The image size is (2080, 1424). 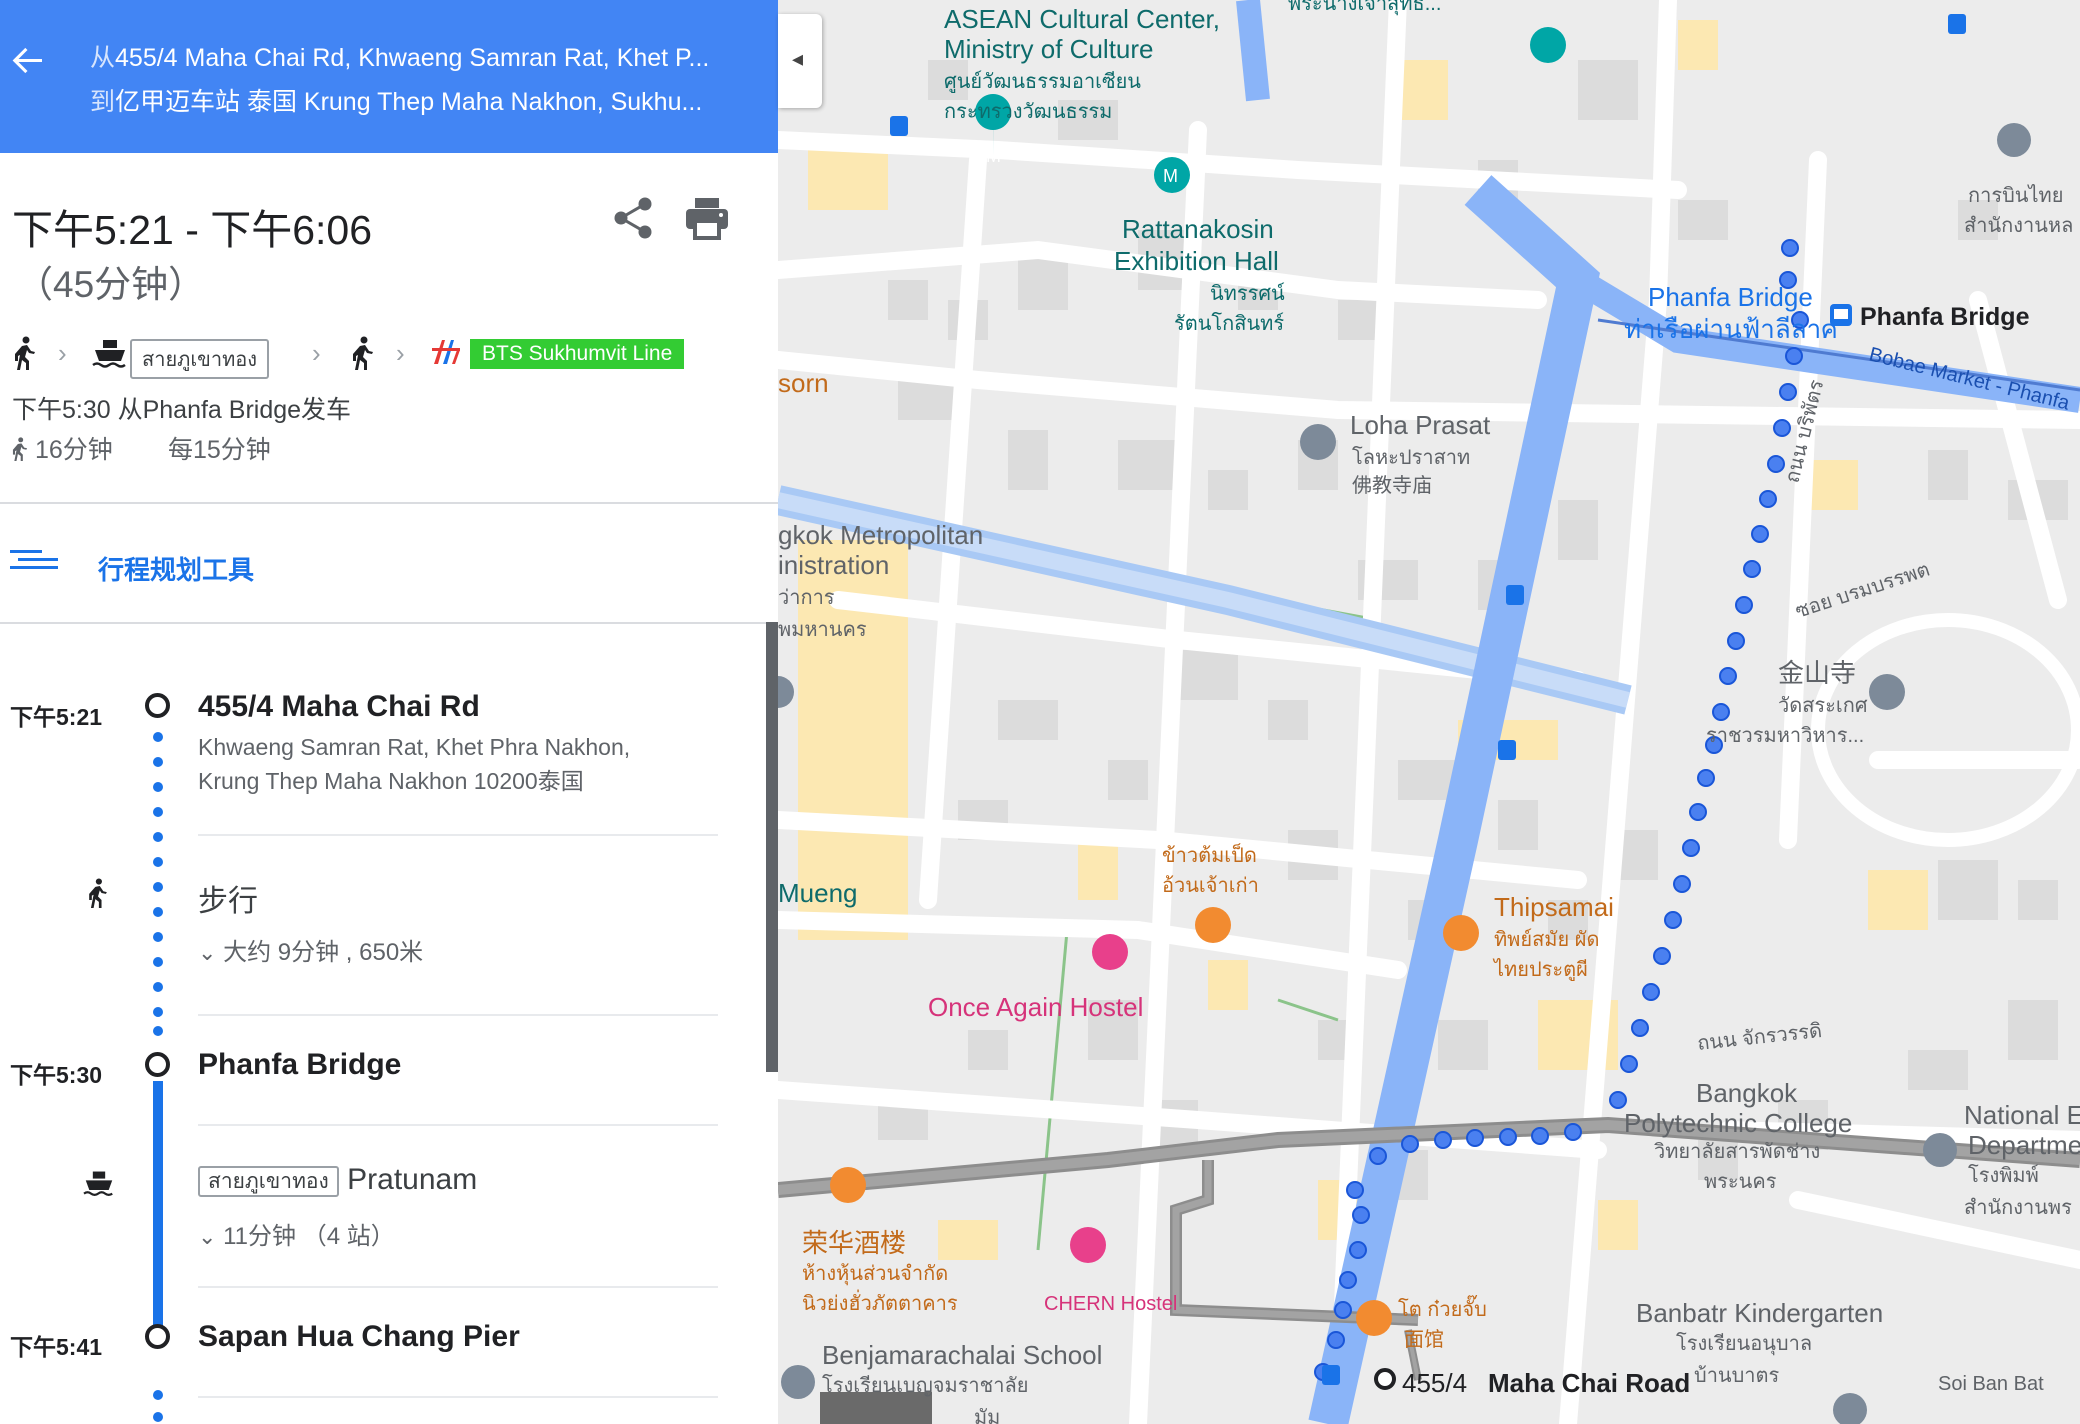 What do you see at coordinates (822, 630) in the screenshot?
I see `map-label: พมหานคร` at bounding box center [822, 630].